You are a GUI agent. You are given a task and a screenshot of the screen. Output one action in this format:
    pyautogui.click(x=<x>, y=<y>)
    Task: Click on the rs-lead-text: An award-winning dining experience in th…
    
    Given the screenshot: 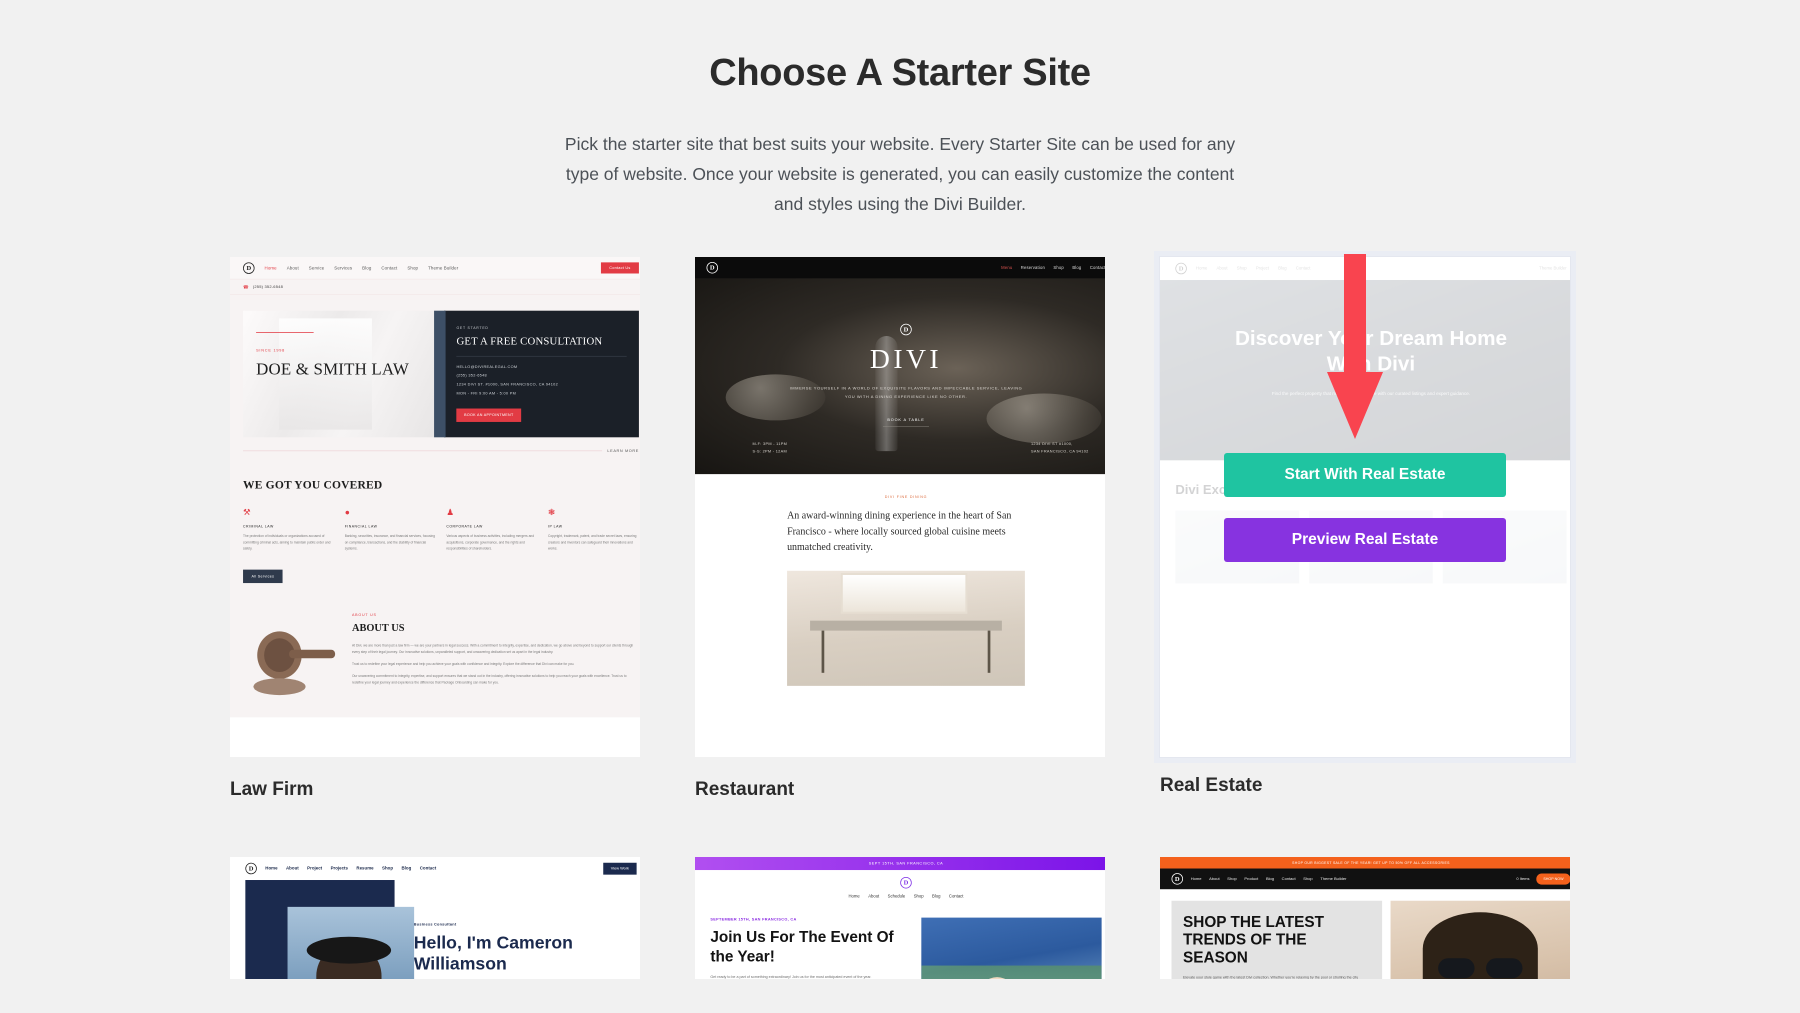 What is the action you would take?
    pyautogui.click(x=899, y=531)
    